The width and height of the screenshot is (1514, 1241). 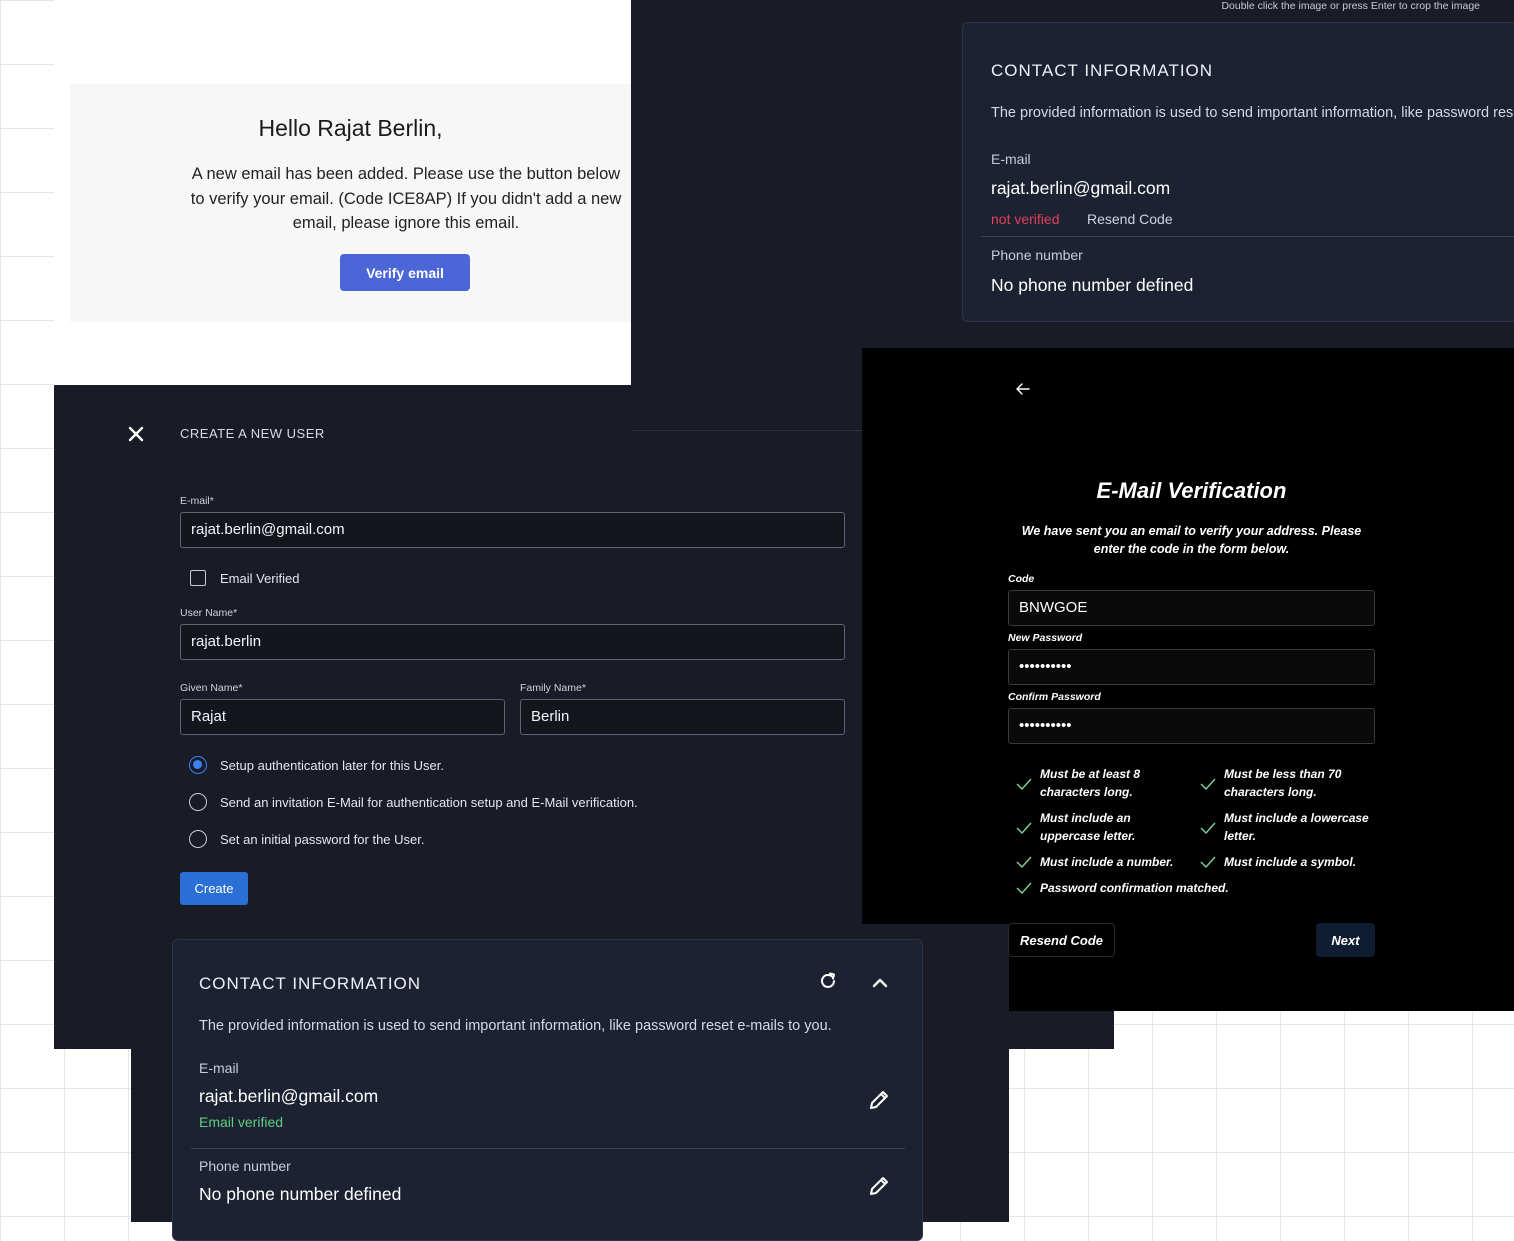 I want to click on family-name-input: Berlin, so click(x=682, y=717).